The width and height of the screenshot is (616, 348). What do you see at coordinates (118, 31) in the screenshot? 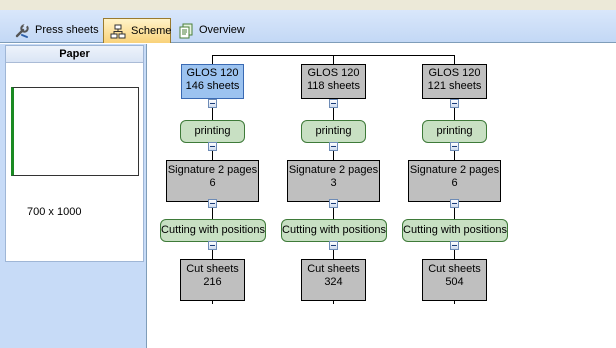
I see `network-icon` at bounding box center [118, 31].